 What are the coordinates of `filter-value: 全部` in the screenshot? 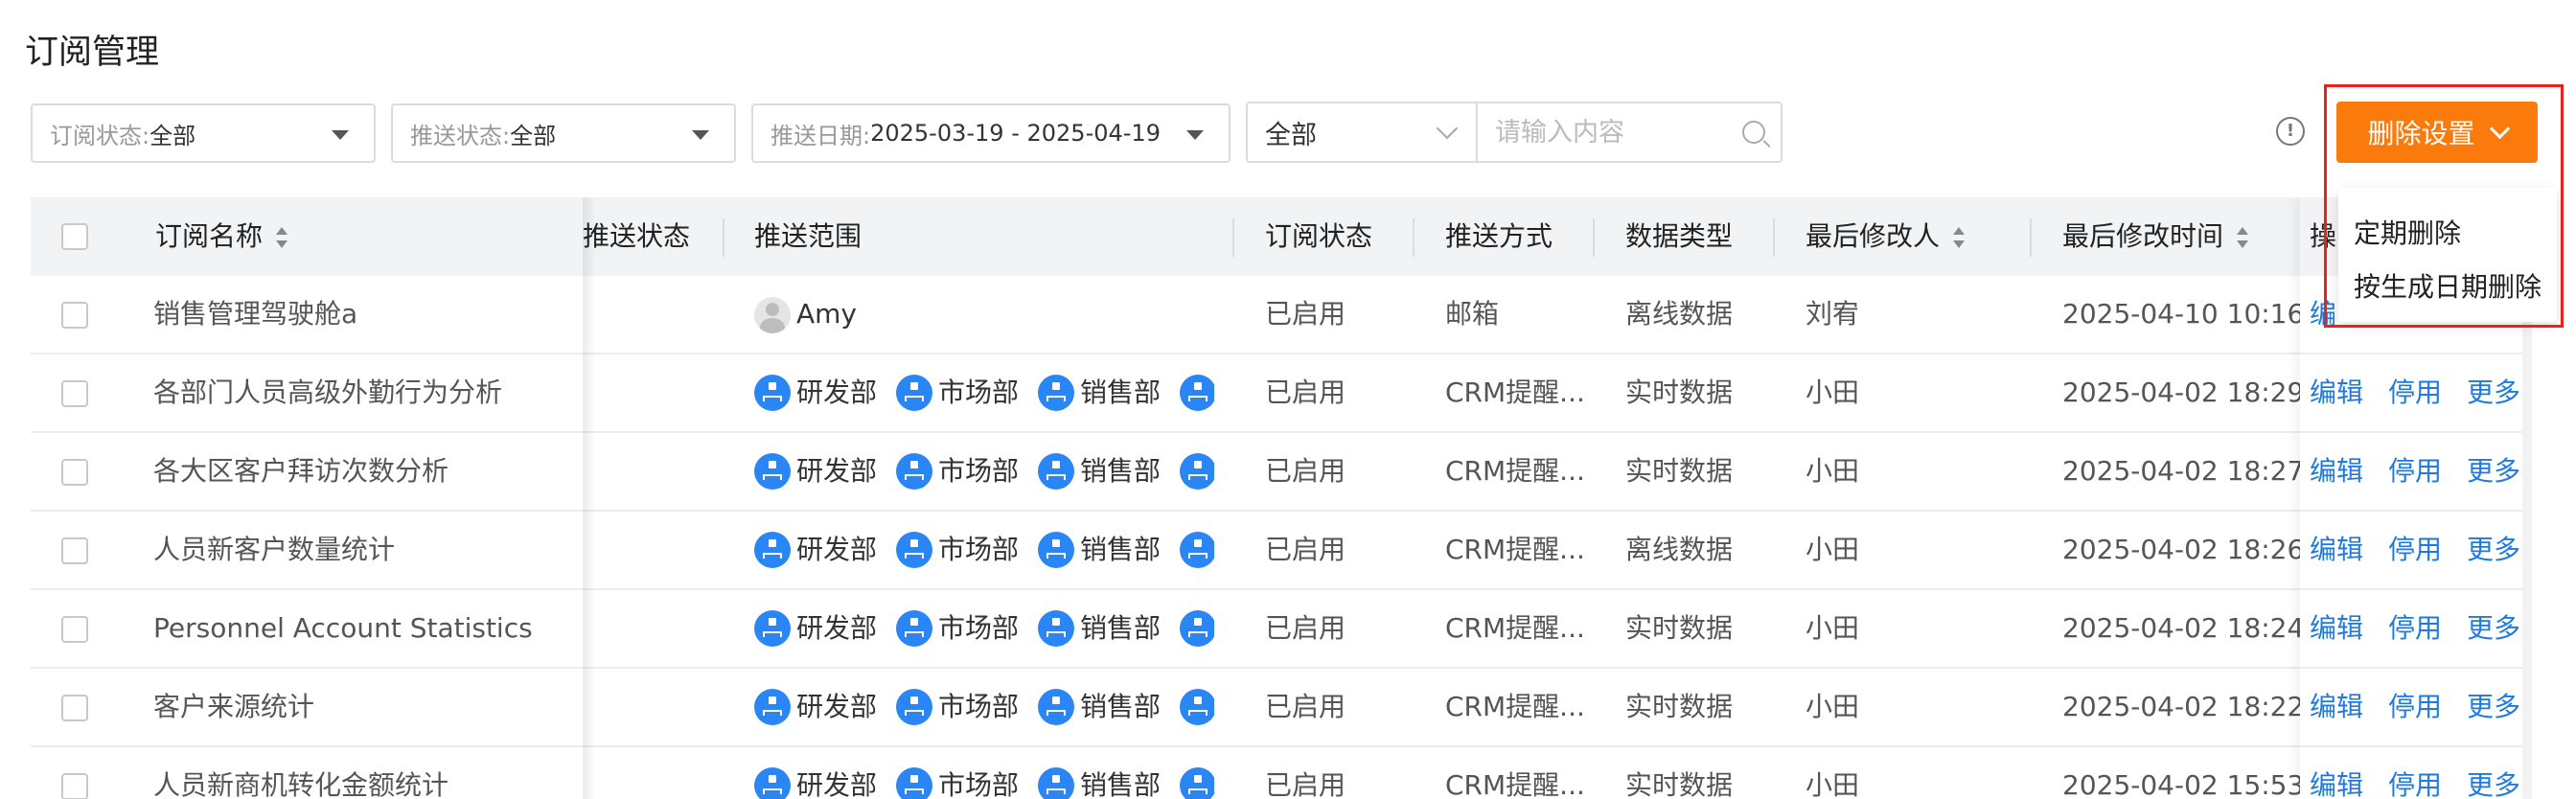 It's located at (533, 136).